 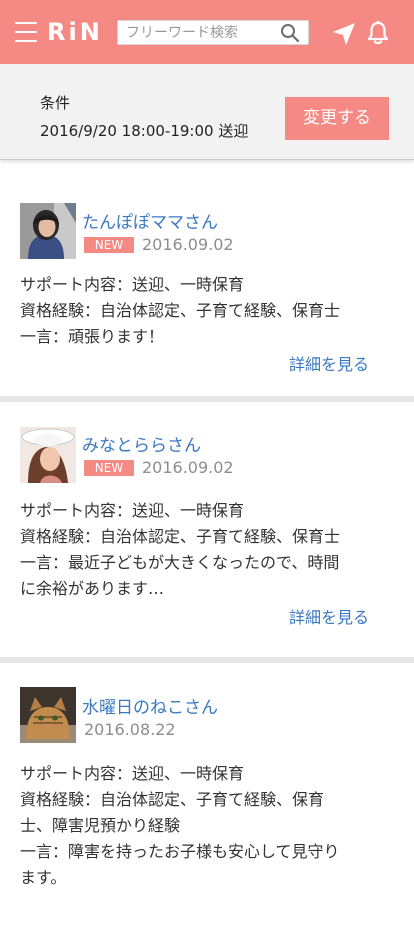 I want to click on location-arrow-icon, so click(x=344, y=34).